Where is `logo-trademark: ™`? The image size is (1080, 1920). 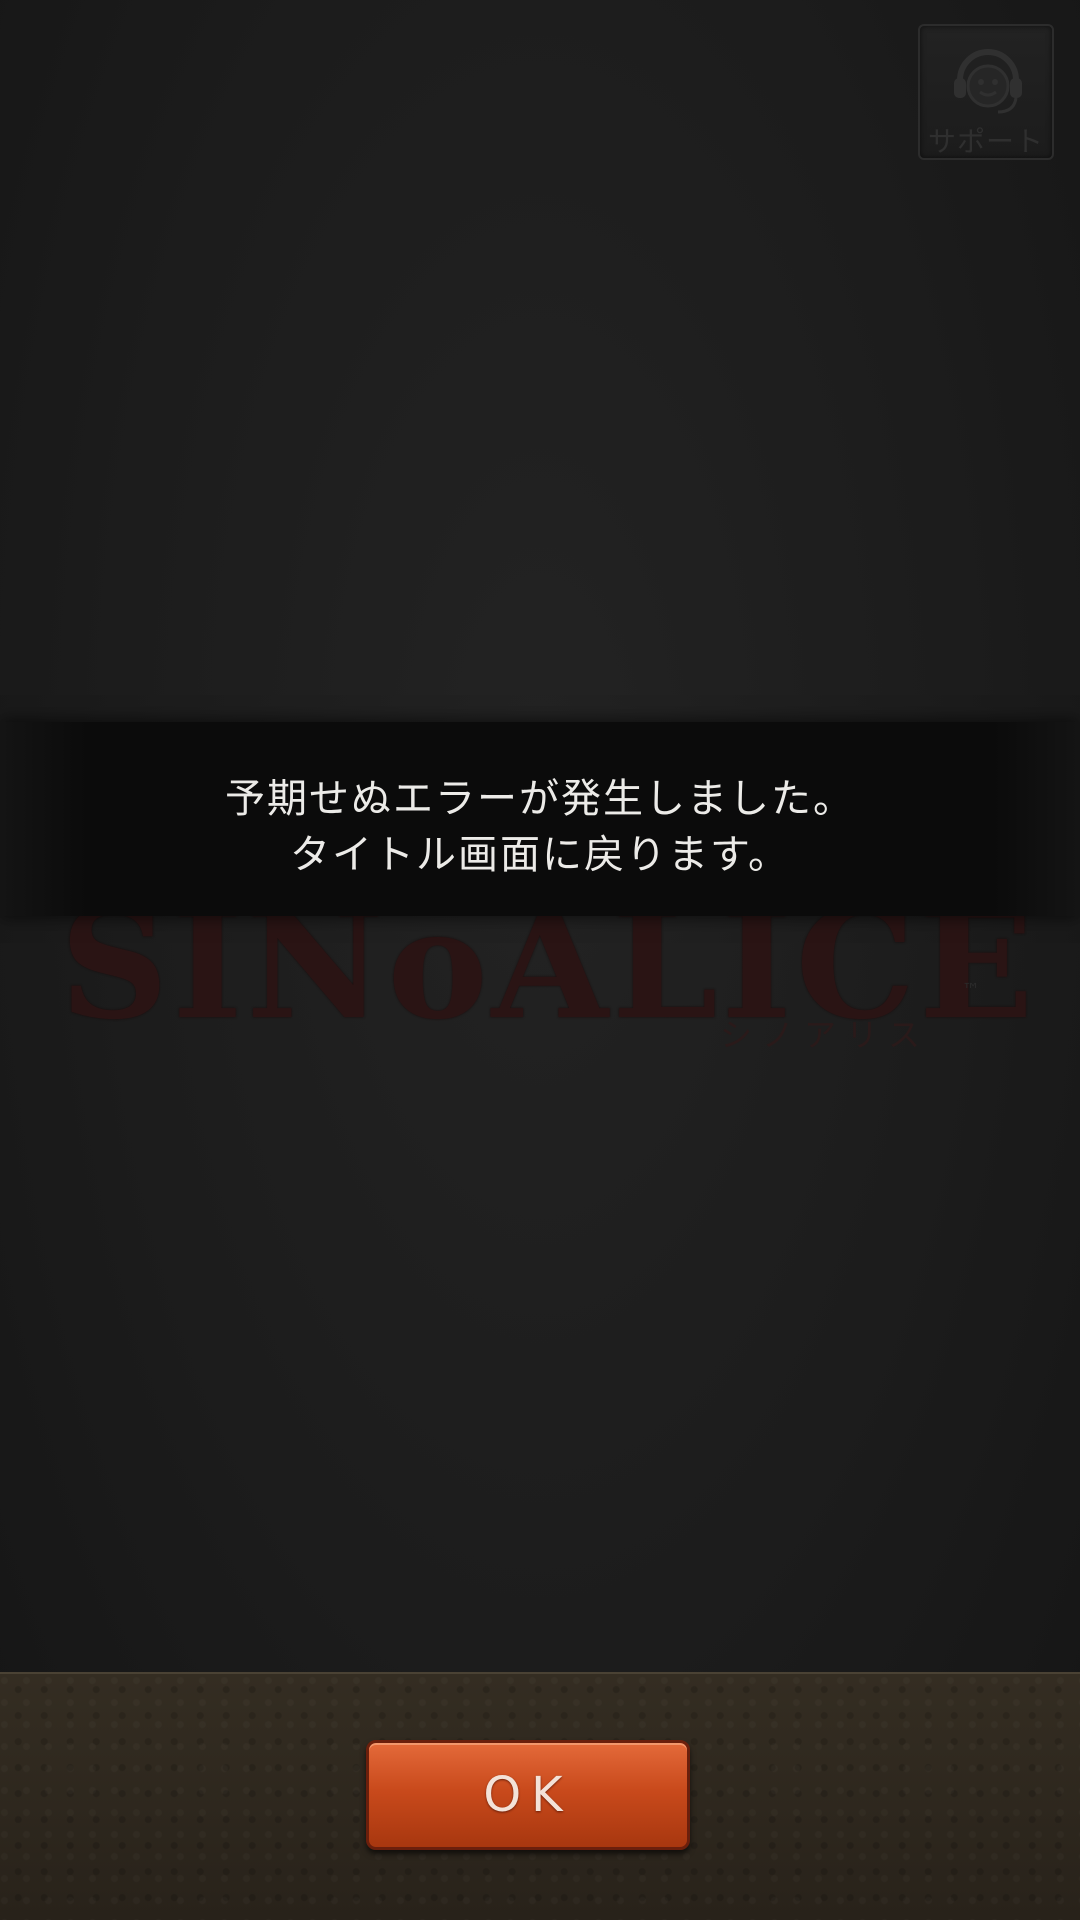 logo-trademark: ™ is located at coordinates (971, 990).